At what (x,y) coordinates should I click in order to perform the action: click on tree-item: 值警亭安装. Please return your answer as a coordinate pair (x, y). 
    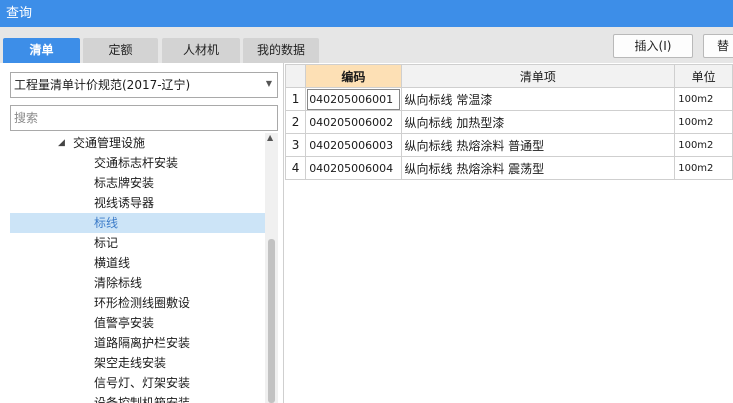
    Looking at the image, I should click on (137, 323).